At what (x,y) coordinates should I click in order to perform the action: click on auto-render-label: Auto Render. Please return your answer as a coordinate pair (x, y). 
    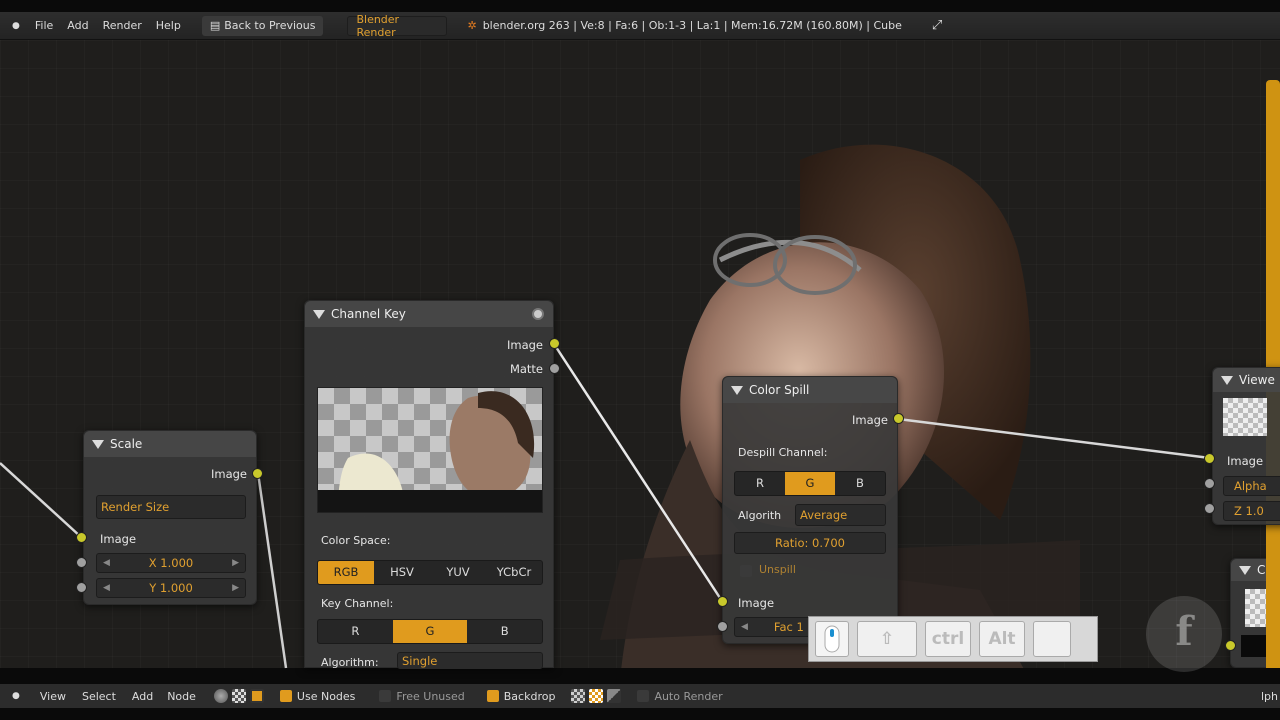
    Looking at the image, I should click on (688, 696).